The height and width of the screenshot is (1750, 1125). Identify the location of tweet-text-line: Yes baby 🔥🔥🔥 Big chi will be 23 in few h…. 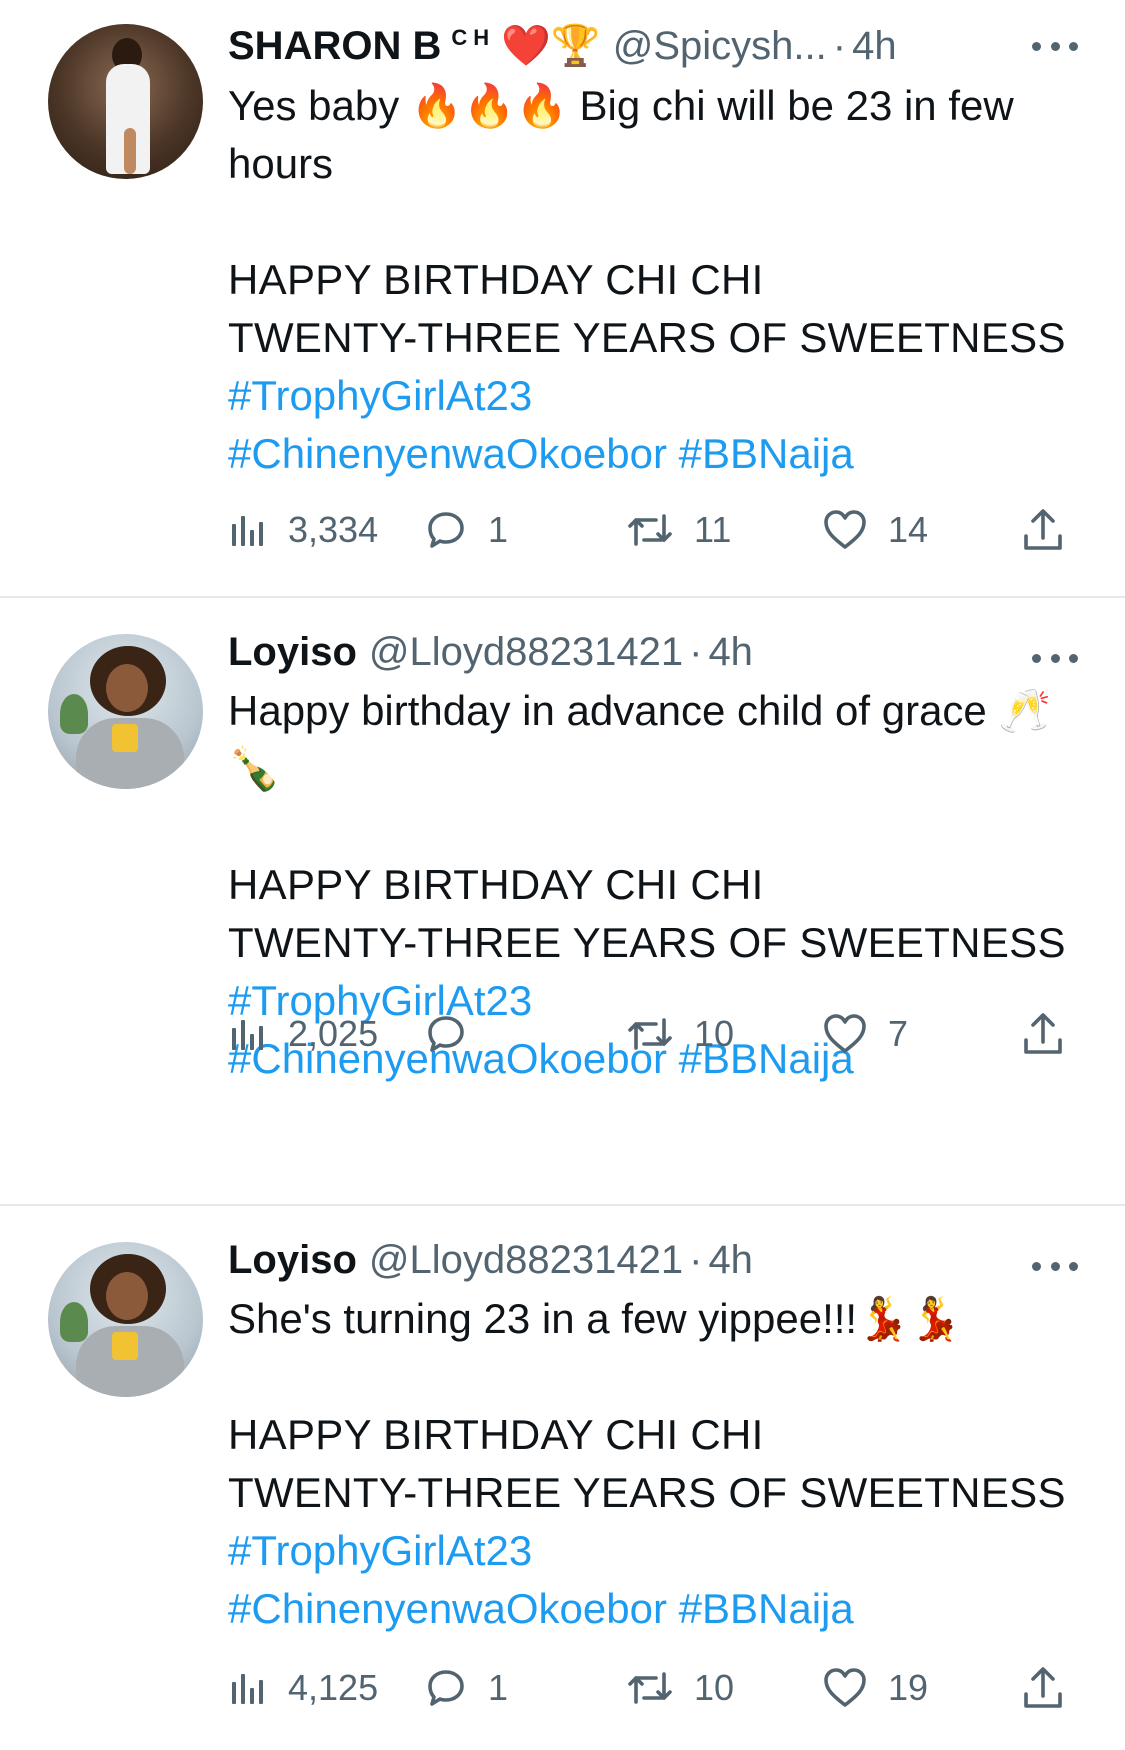
(627, 134).